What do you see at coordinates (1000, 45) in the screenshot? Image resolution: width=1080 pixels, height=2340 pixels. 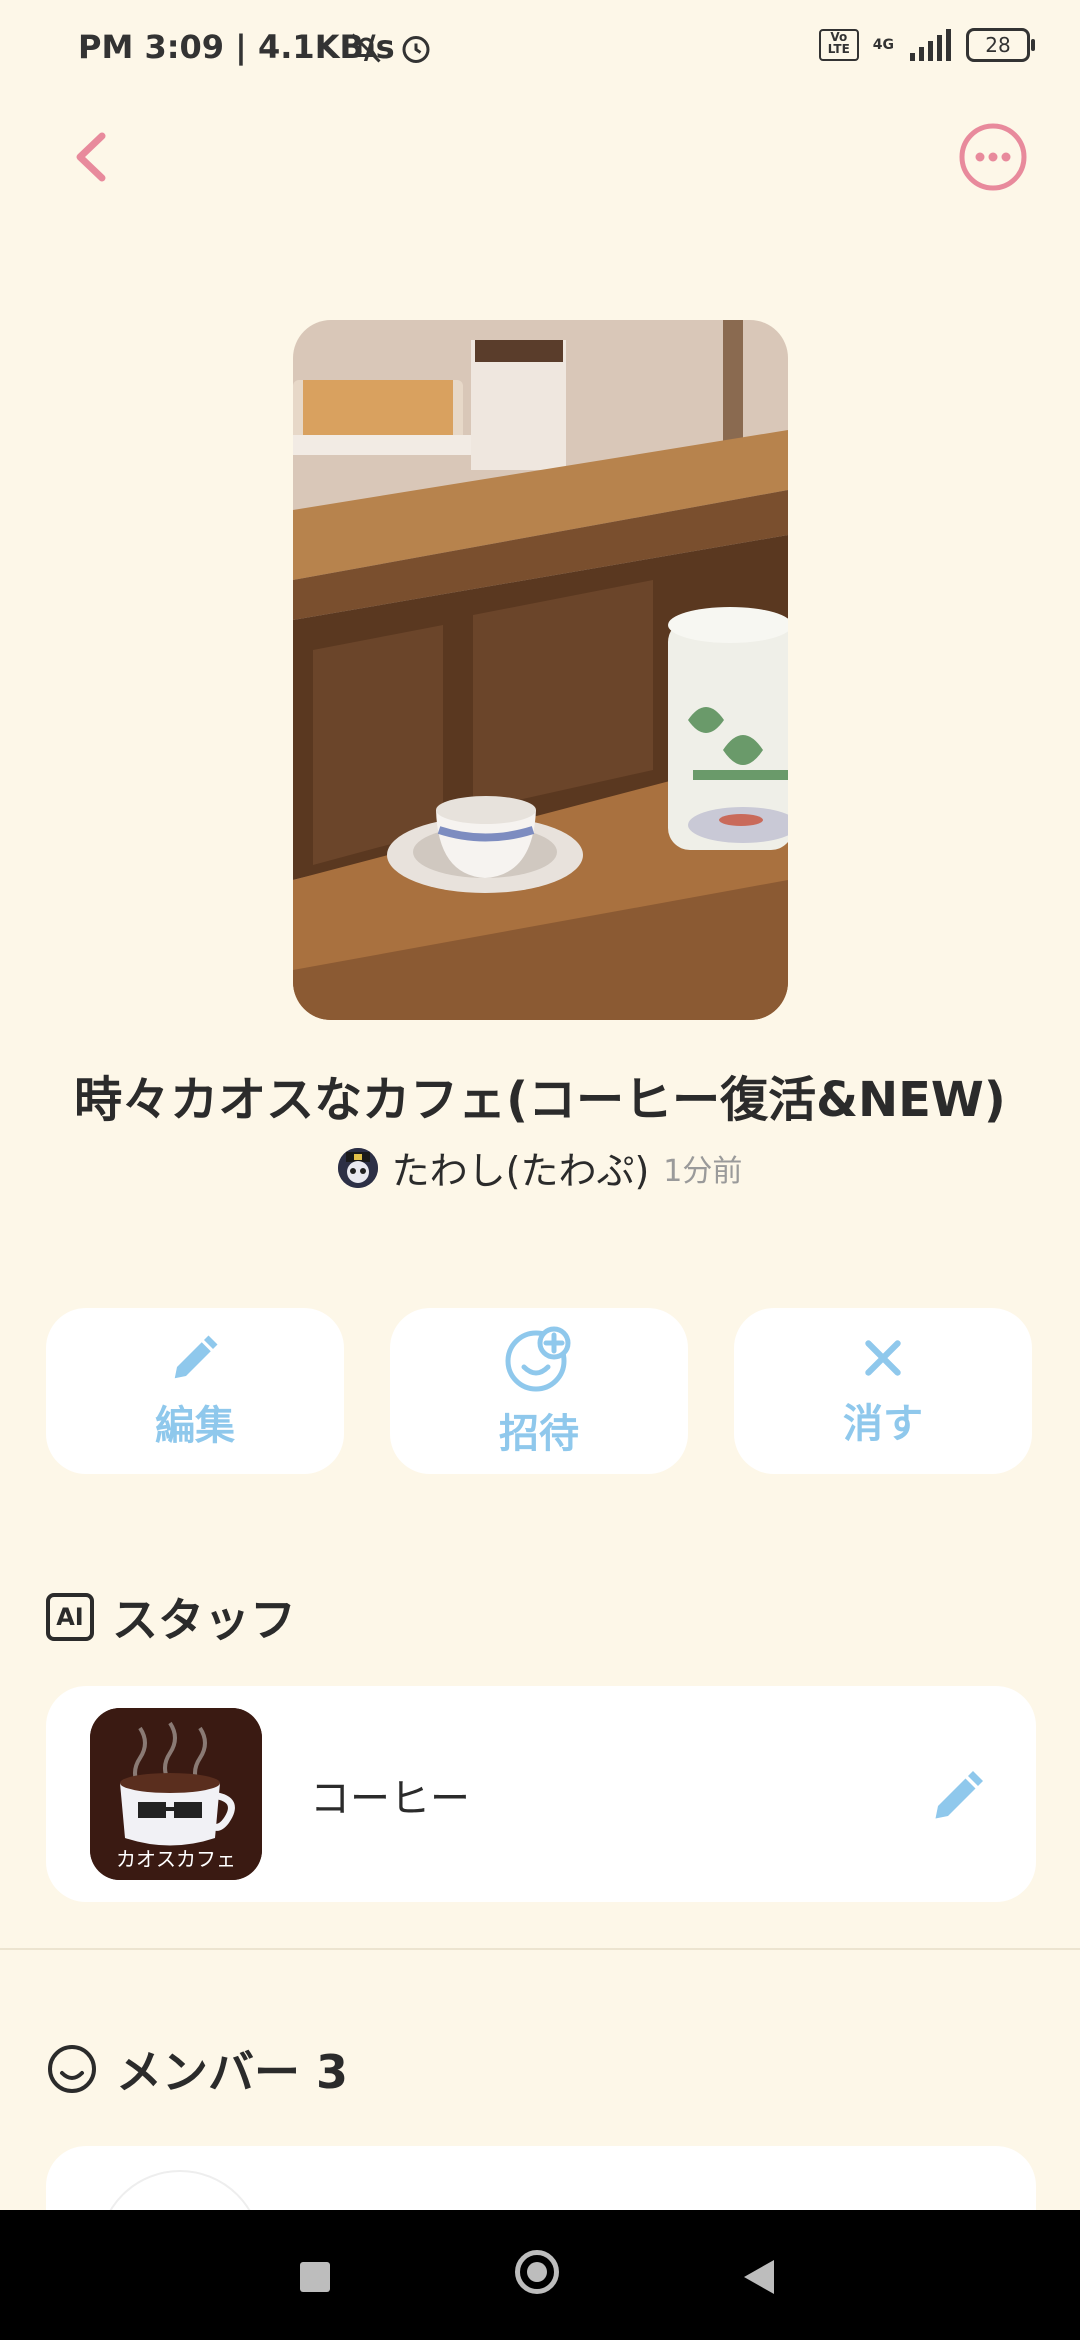 I see `battery-icon: 28` at bounding box center [1000, 45].